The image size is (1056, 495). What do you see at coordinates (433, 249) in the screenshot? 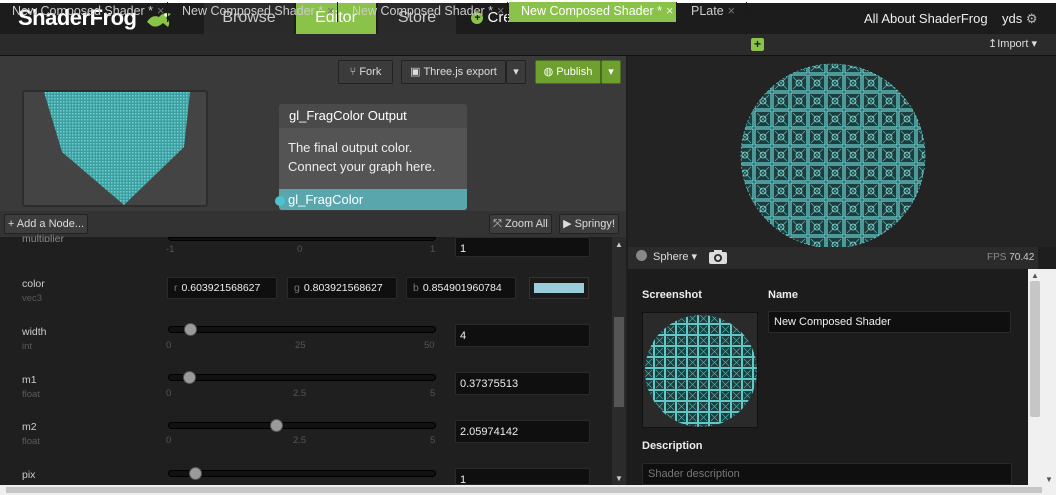
I see `slider-tick: 1` at bounding box center [433, 249].